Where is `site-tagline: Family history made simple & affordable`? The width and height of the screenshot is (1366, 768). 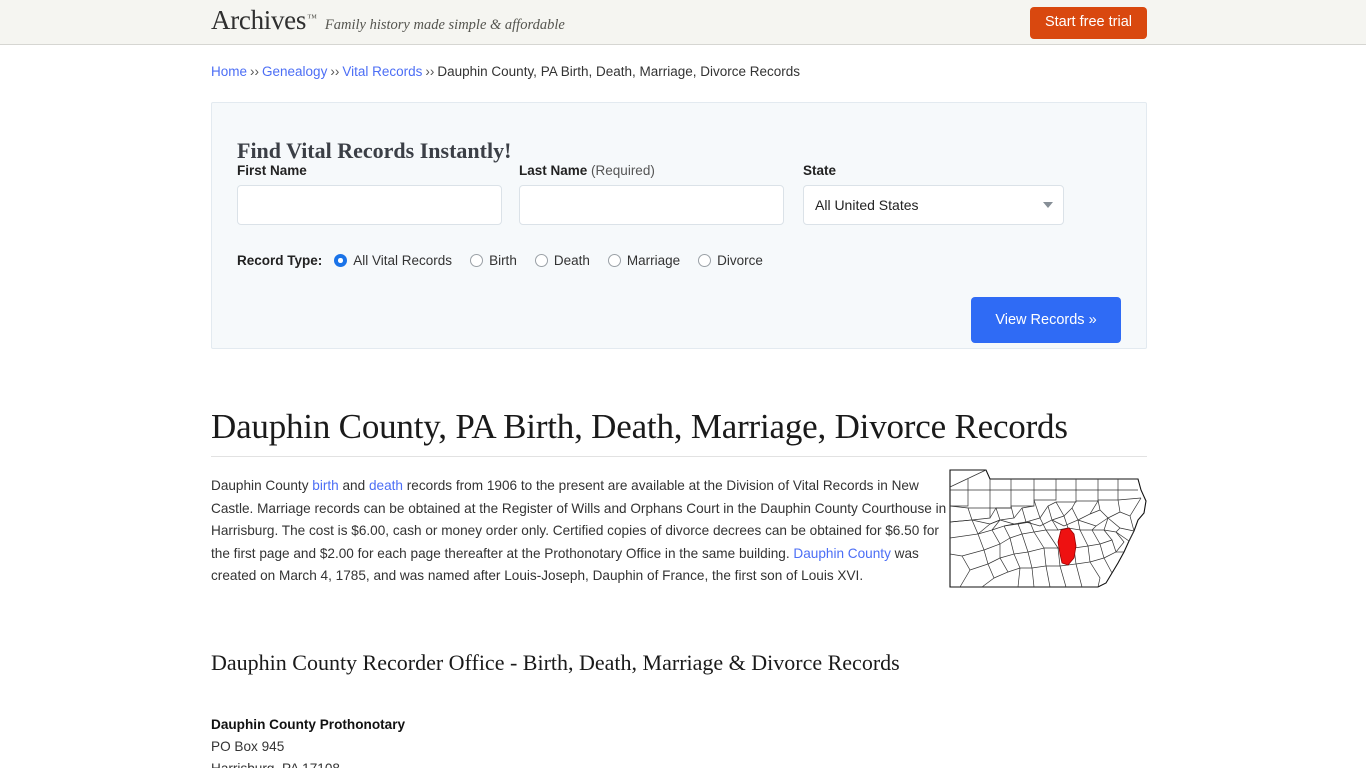 site-tagline: Family history made simple & affordable is located at coordinates (444, 25).